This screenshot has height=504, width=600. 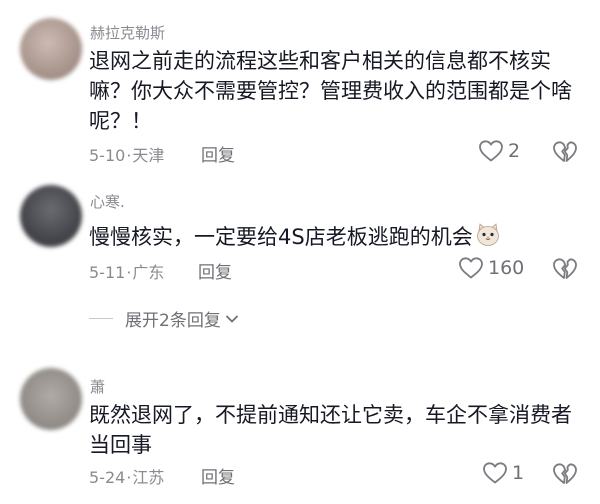 I want to click on comment-username: 心寒., so click(x=107, y=201).